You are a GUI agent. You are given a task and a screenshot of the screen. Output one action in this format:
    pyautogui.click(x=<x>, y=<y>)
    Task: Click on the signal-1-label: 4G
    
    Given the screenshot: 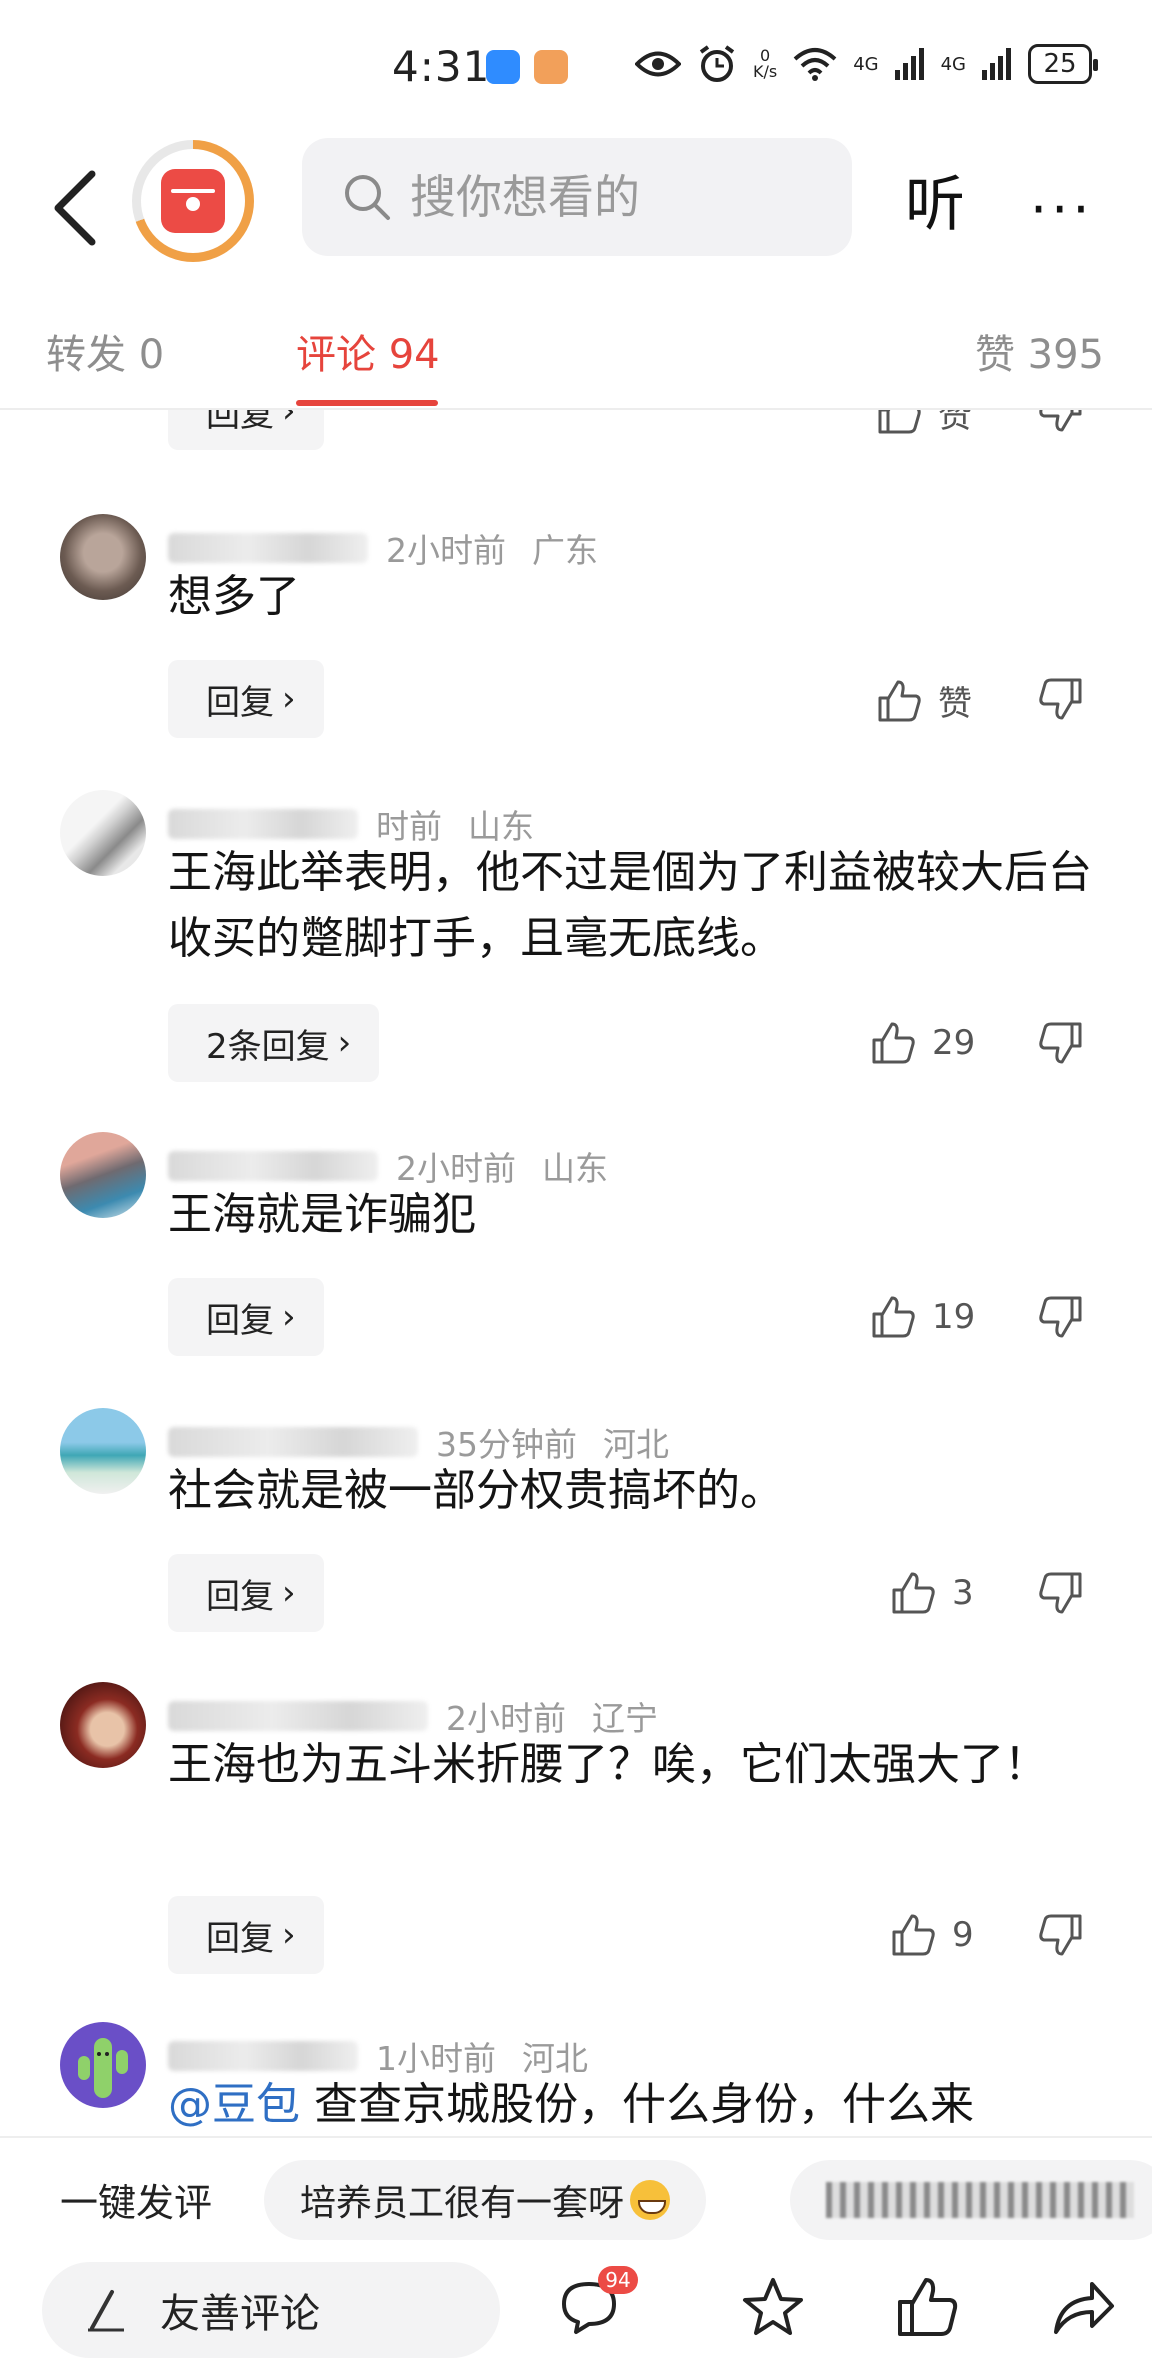 What is the action you would take?
    pyautogui.click(x=866, y=64)
    